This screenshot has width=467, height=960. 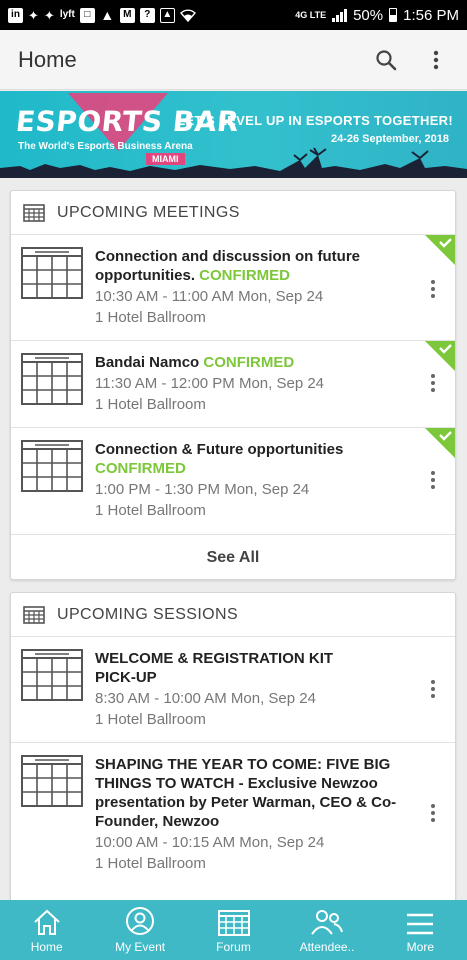 I want to click on nav-forum: Forum, so click(x=233, y=930).